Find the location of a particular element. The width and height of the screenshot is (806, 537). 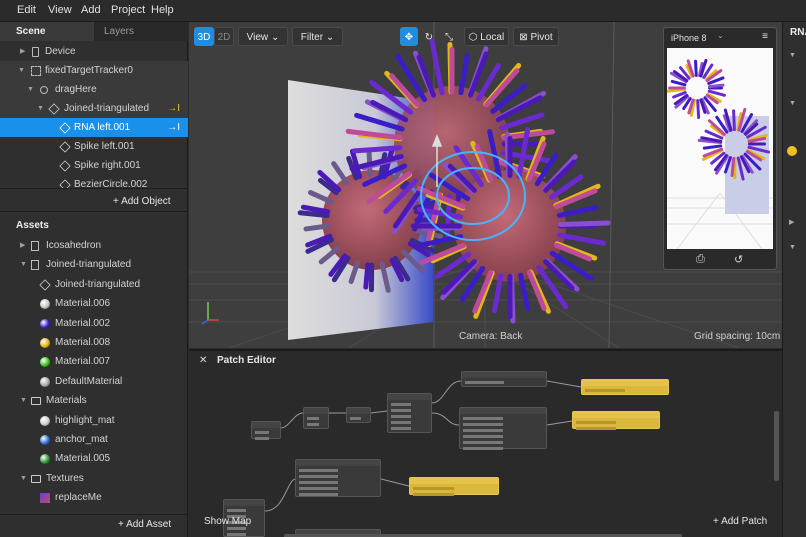

scene-item-rna-left: RNA left.001 →I is located at coordinates (94, 127).